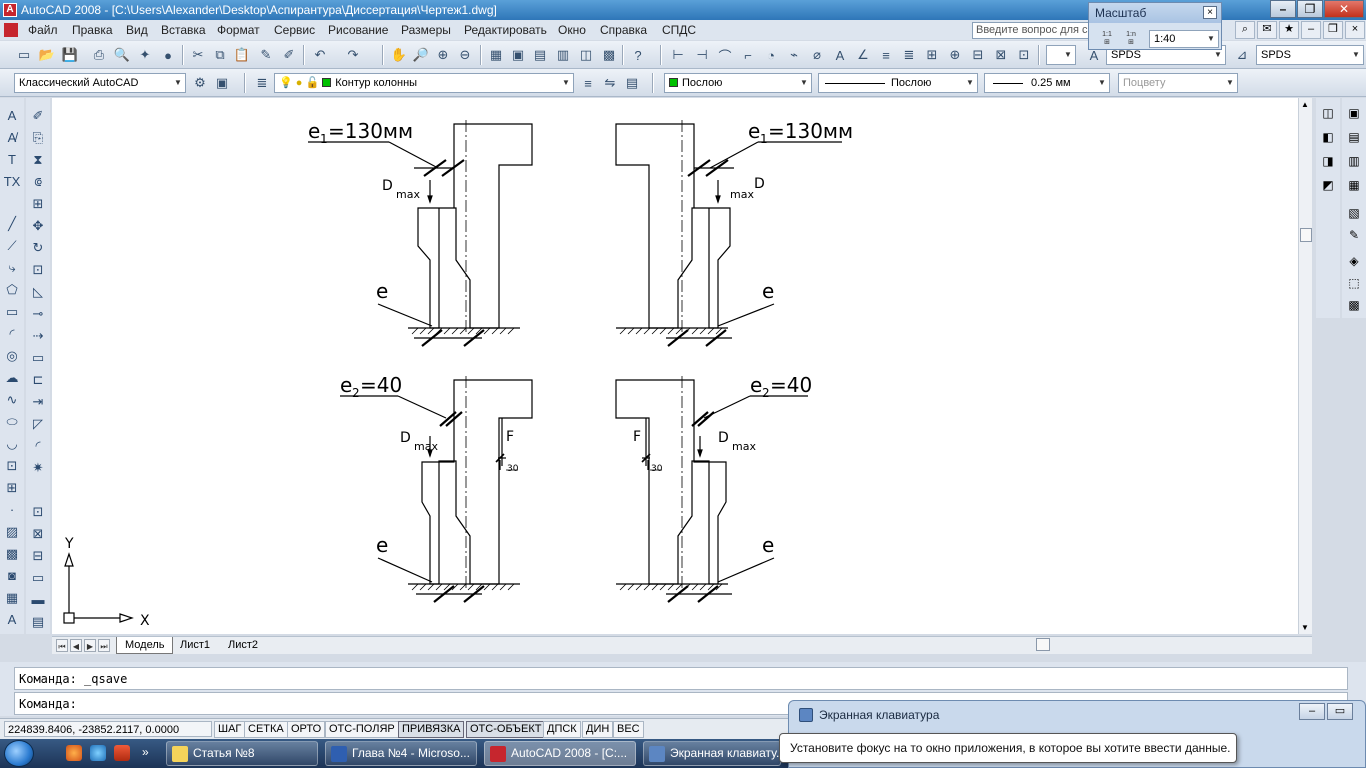 The image size is (1366, 768). What do you see at coordinates (122, 753) in the screenshot?
I see `media-icon` at bounding box center [122, 753].